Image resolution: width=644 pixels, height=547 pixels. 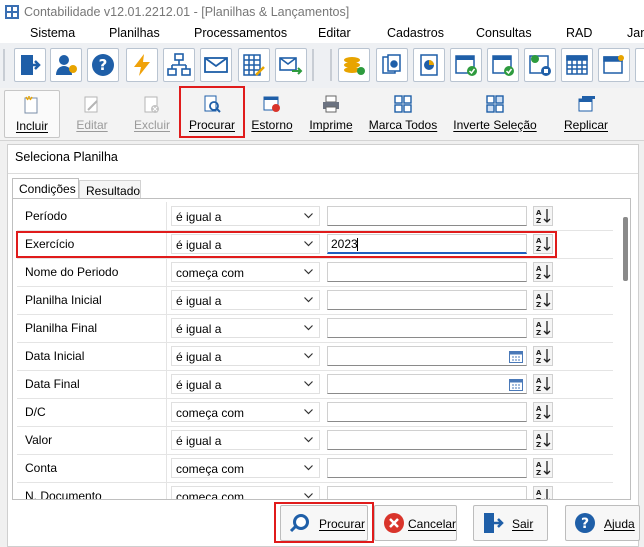 What do you see at coordinates (41, 468) in the screenshot?
I see `condition-field-label: Conta` at bounding box center [41, 468].